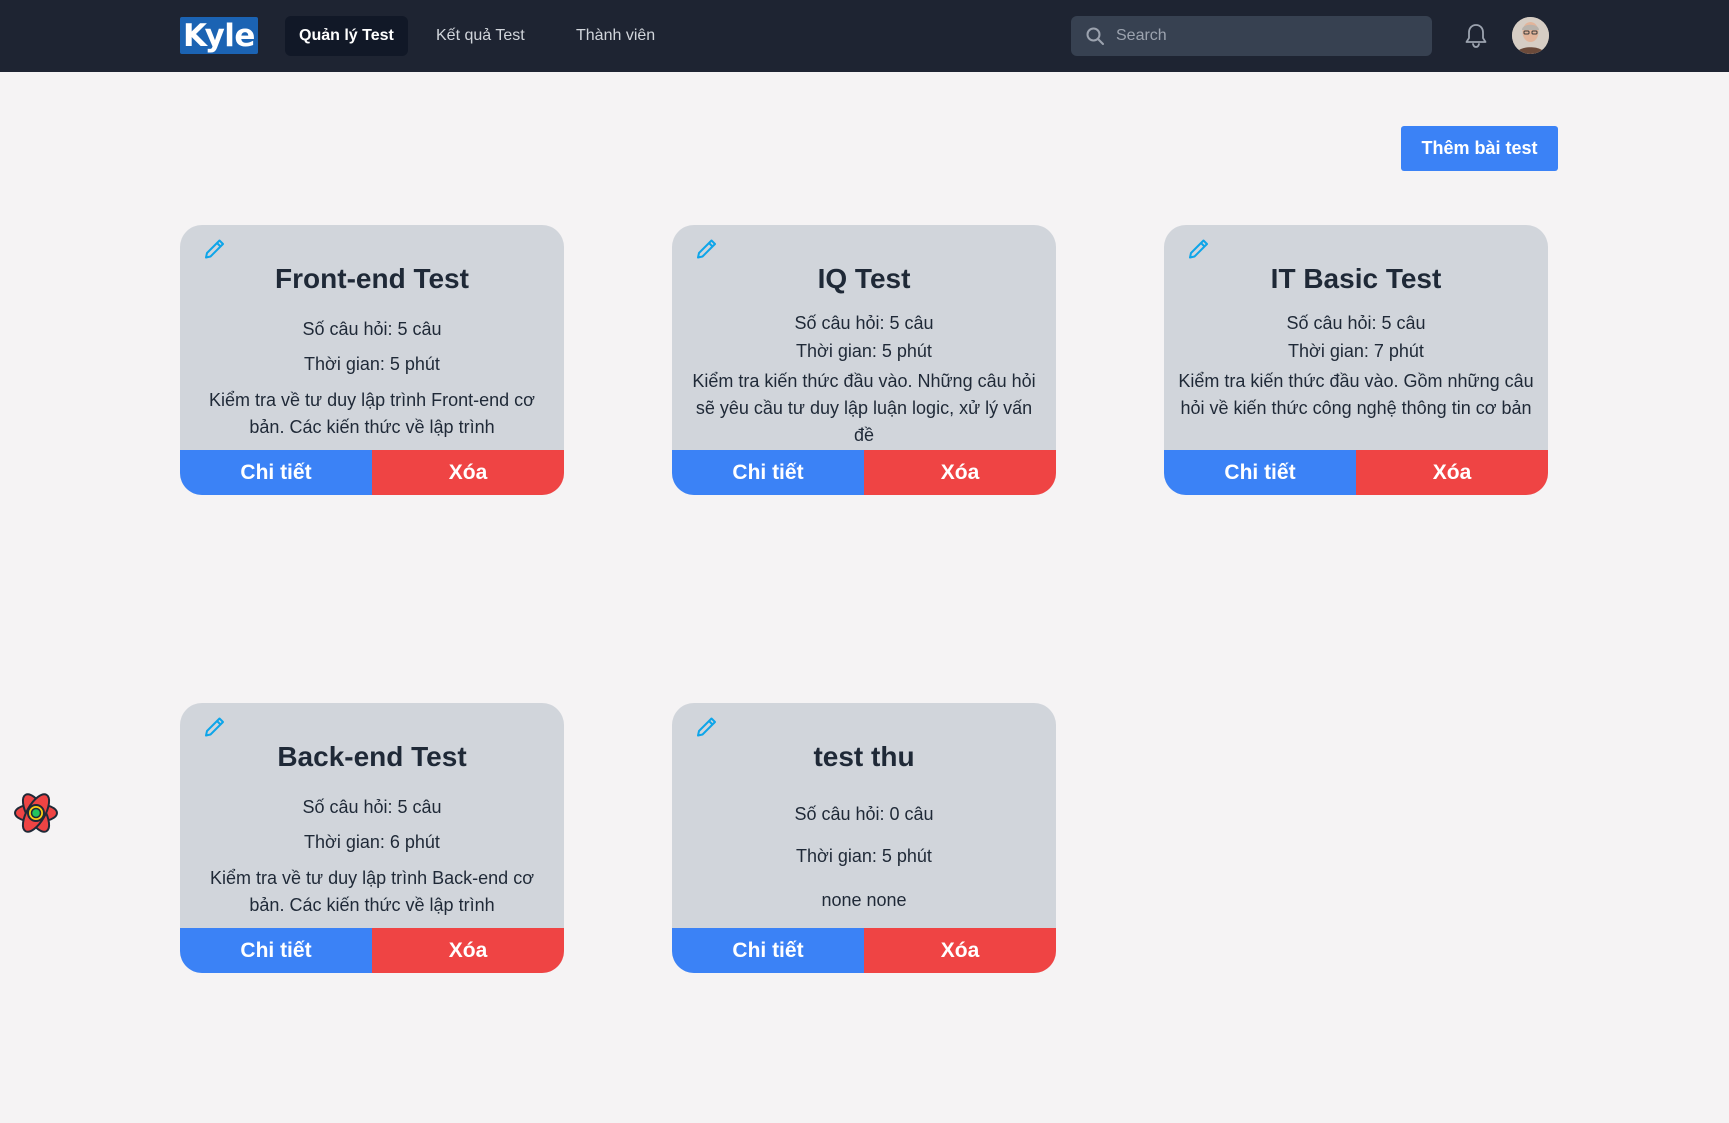  Describe the element at coordinates (36, 813) in the screenshot. I see `react-devtools-icon` at that location.